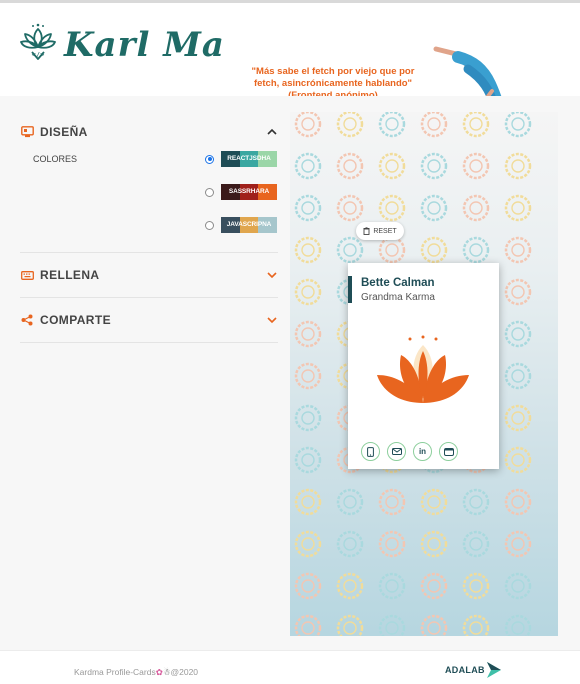 The image size is (580, 684). I want to click on palette-swatch-3: JAVASCRIPNA, so click(249, 225).